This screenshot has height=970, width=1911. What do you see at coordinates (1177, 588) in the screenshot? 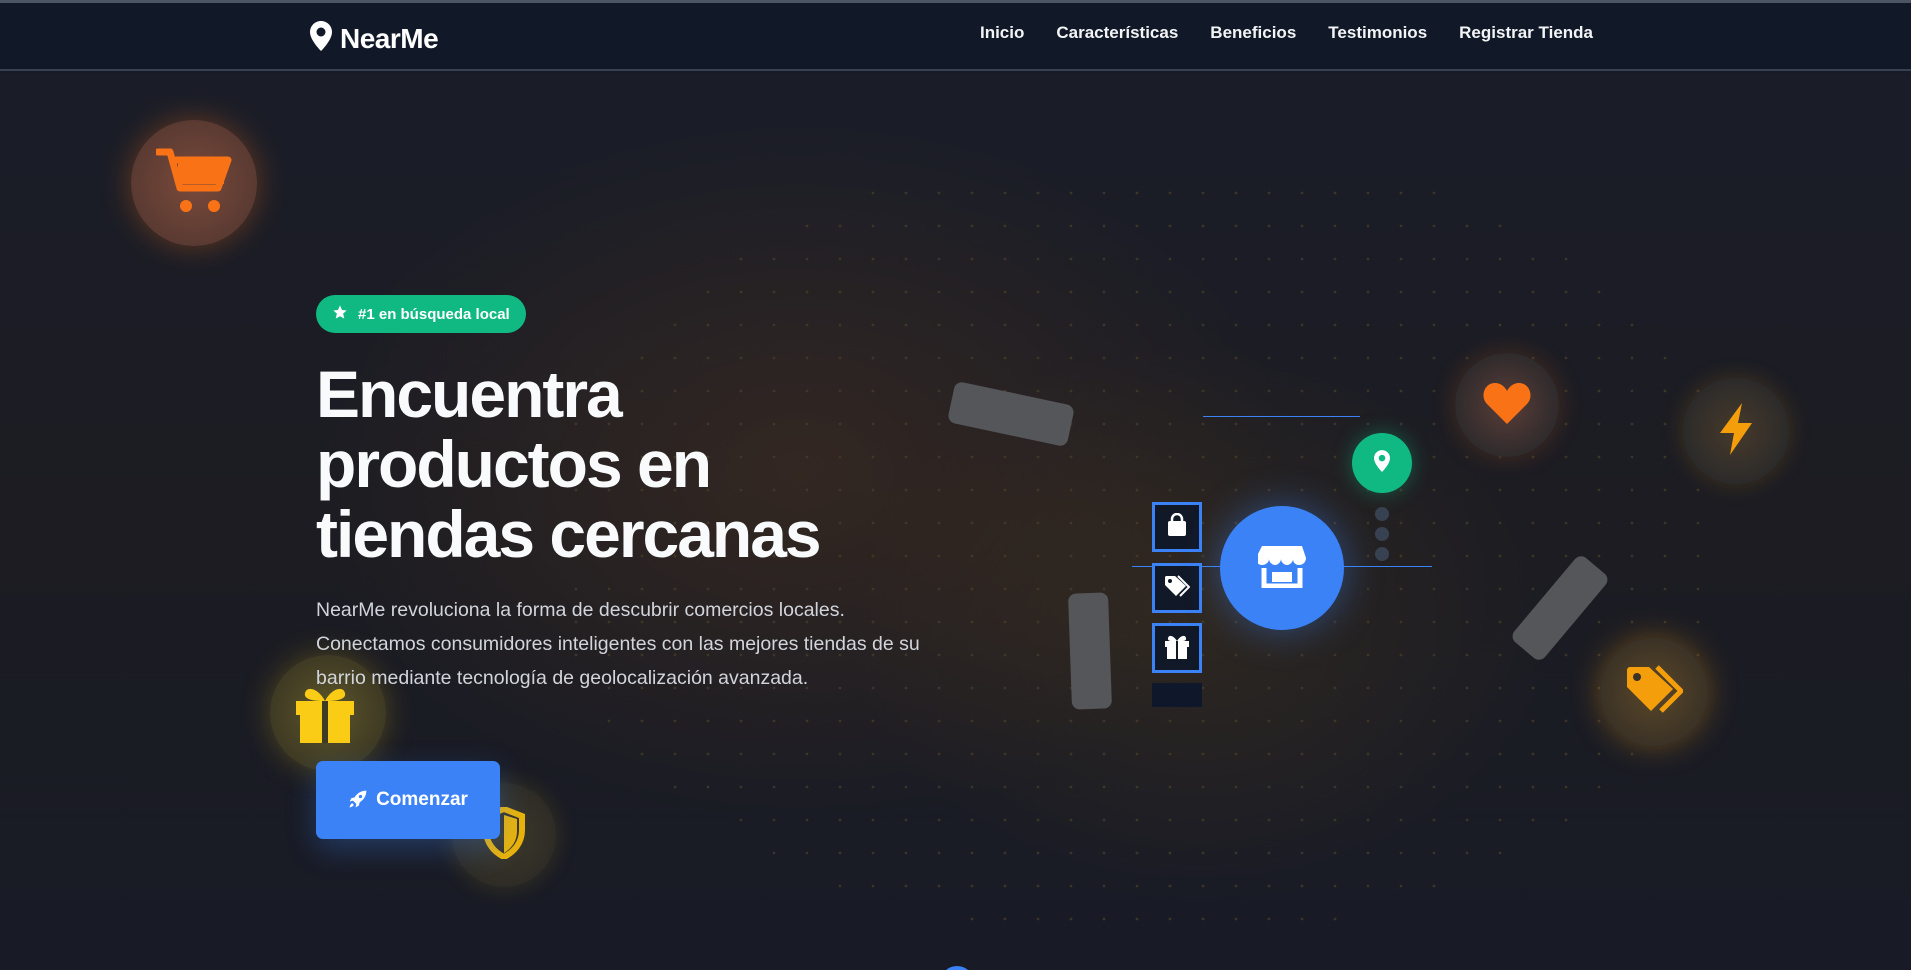
I see `category-tags` at bounding box center [1177, 588].